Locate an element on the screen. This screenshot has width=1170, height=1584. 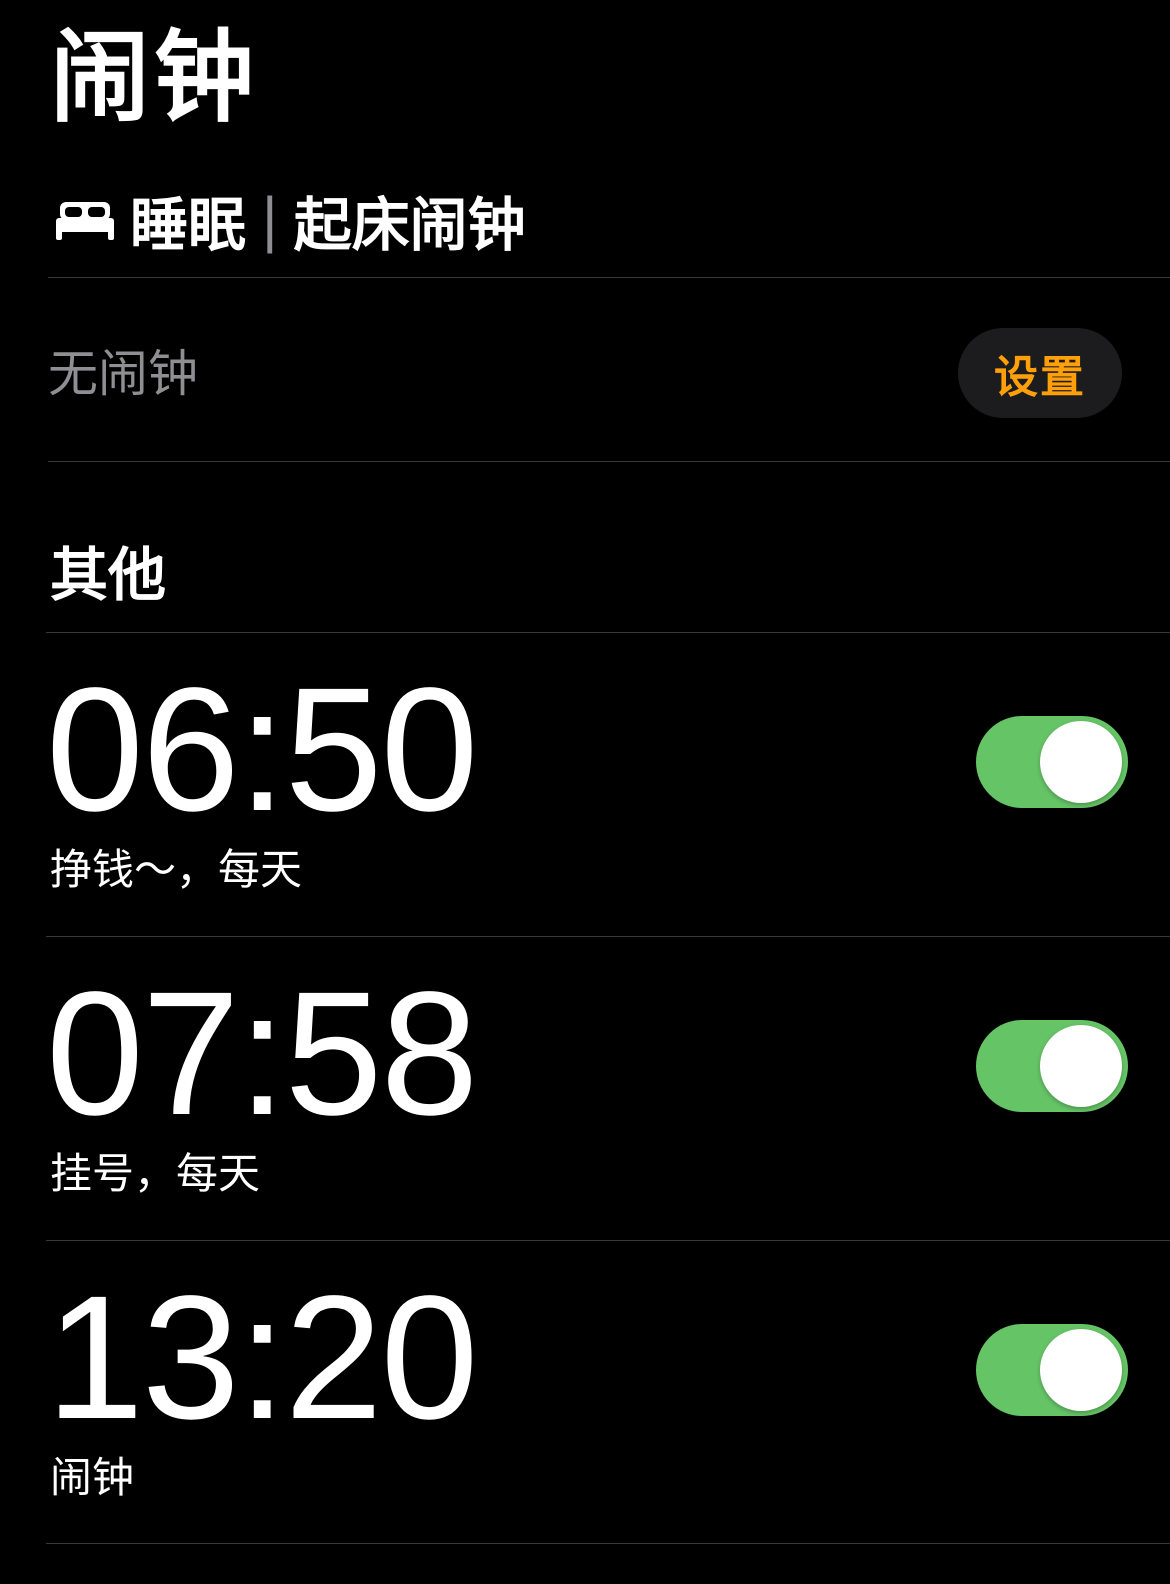
sleep-section-header: 睡眠 | 起床闹钟 is located at coordinates (290, 220).